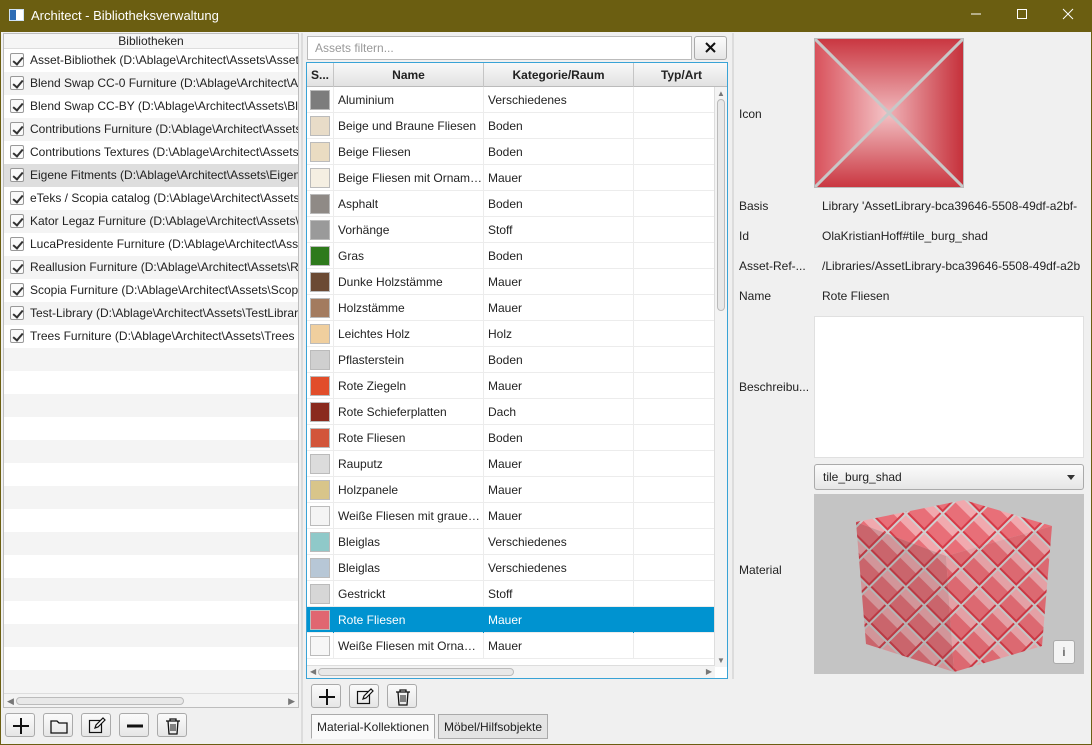 This screenshot has height=745, width=1092. I want to click on open-folder-button, so click(58, 725).